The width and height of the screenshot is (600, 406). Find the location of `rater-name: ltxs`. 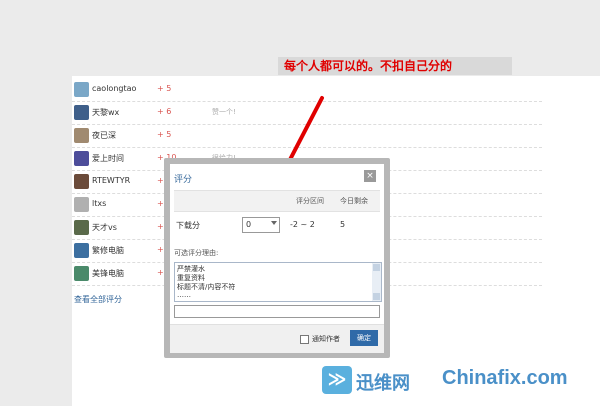

rater-name: ltxs is located at coordinates (99, 203).